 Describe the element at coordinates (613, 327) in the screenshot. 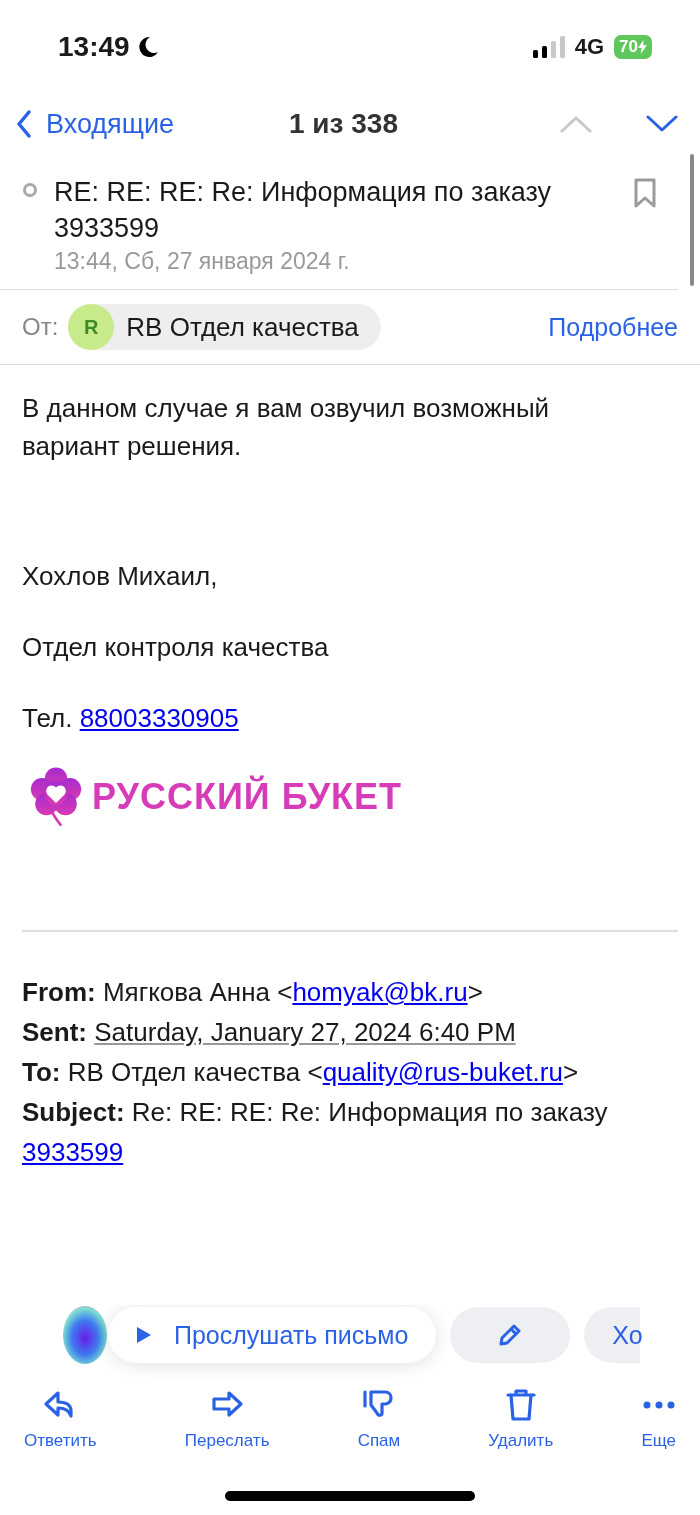

I see `details-link: Подробнее` at that location.